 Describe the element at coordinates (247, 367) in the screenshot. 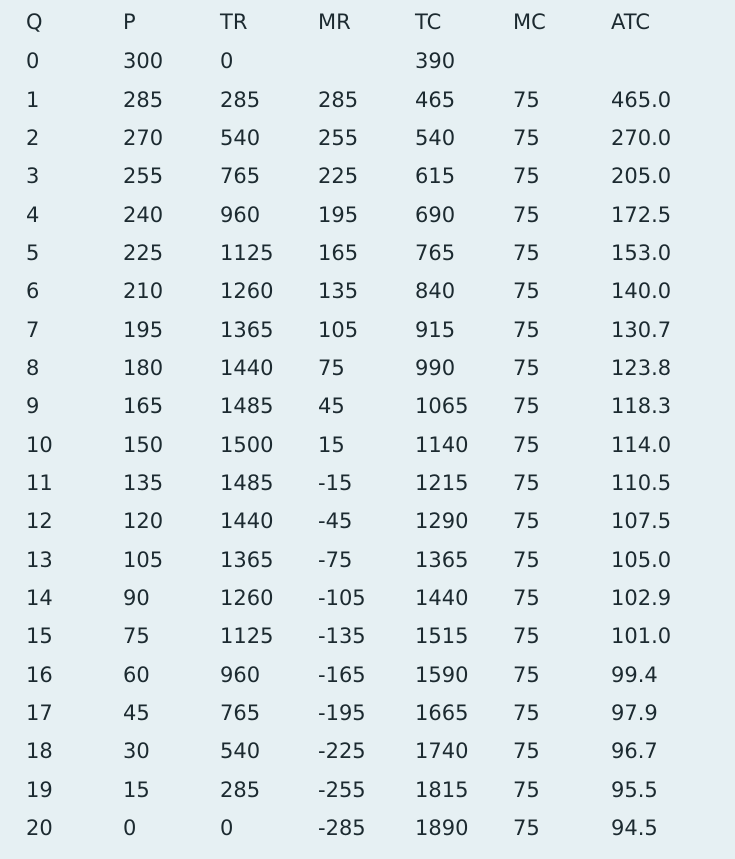

I see `table-cell-tr: 1440` at that location.